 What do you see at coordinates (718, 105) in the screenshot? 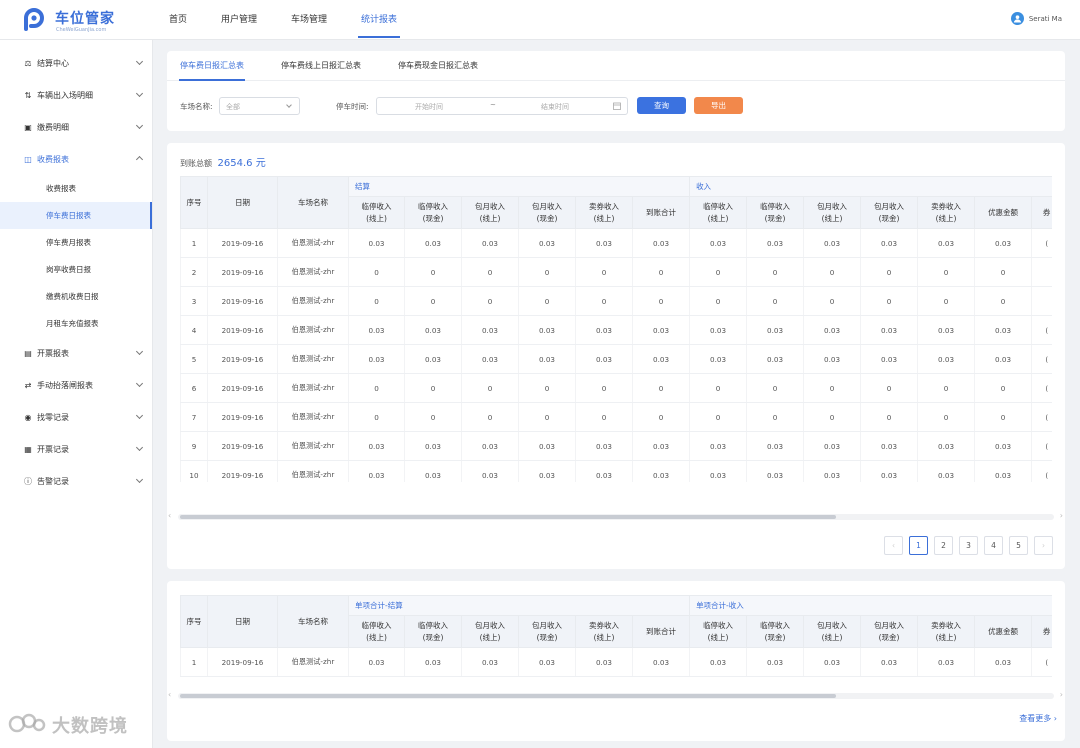
I see `export-button: 导出` at bounding box center [718, 105].